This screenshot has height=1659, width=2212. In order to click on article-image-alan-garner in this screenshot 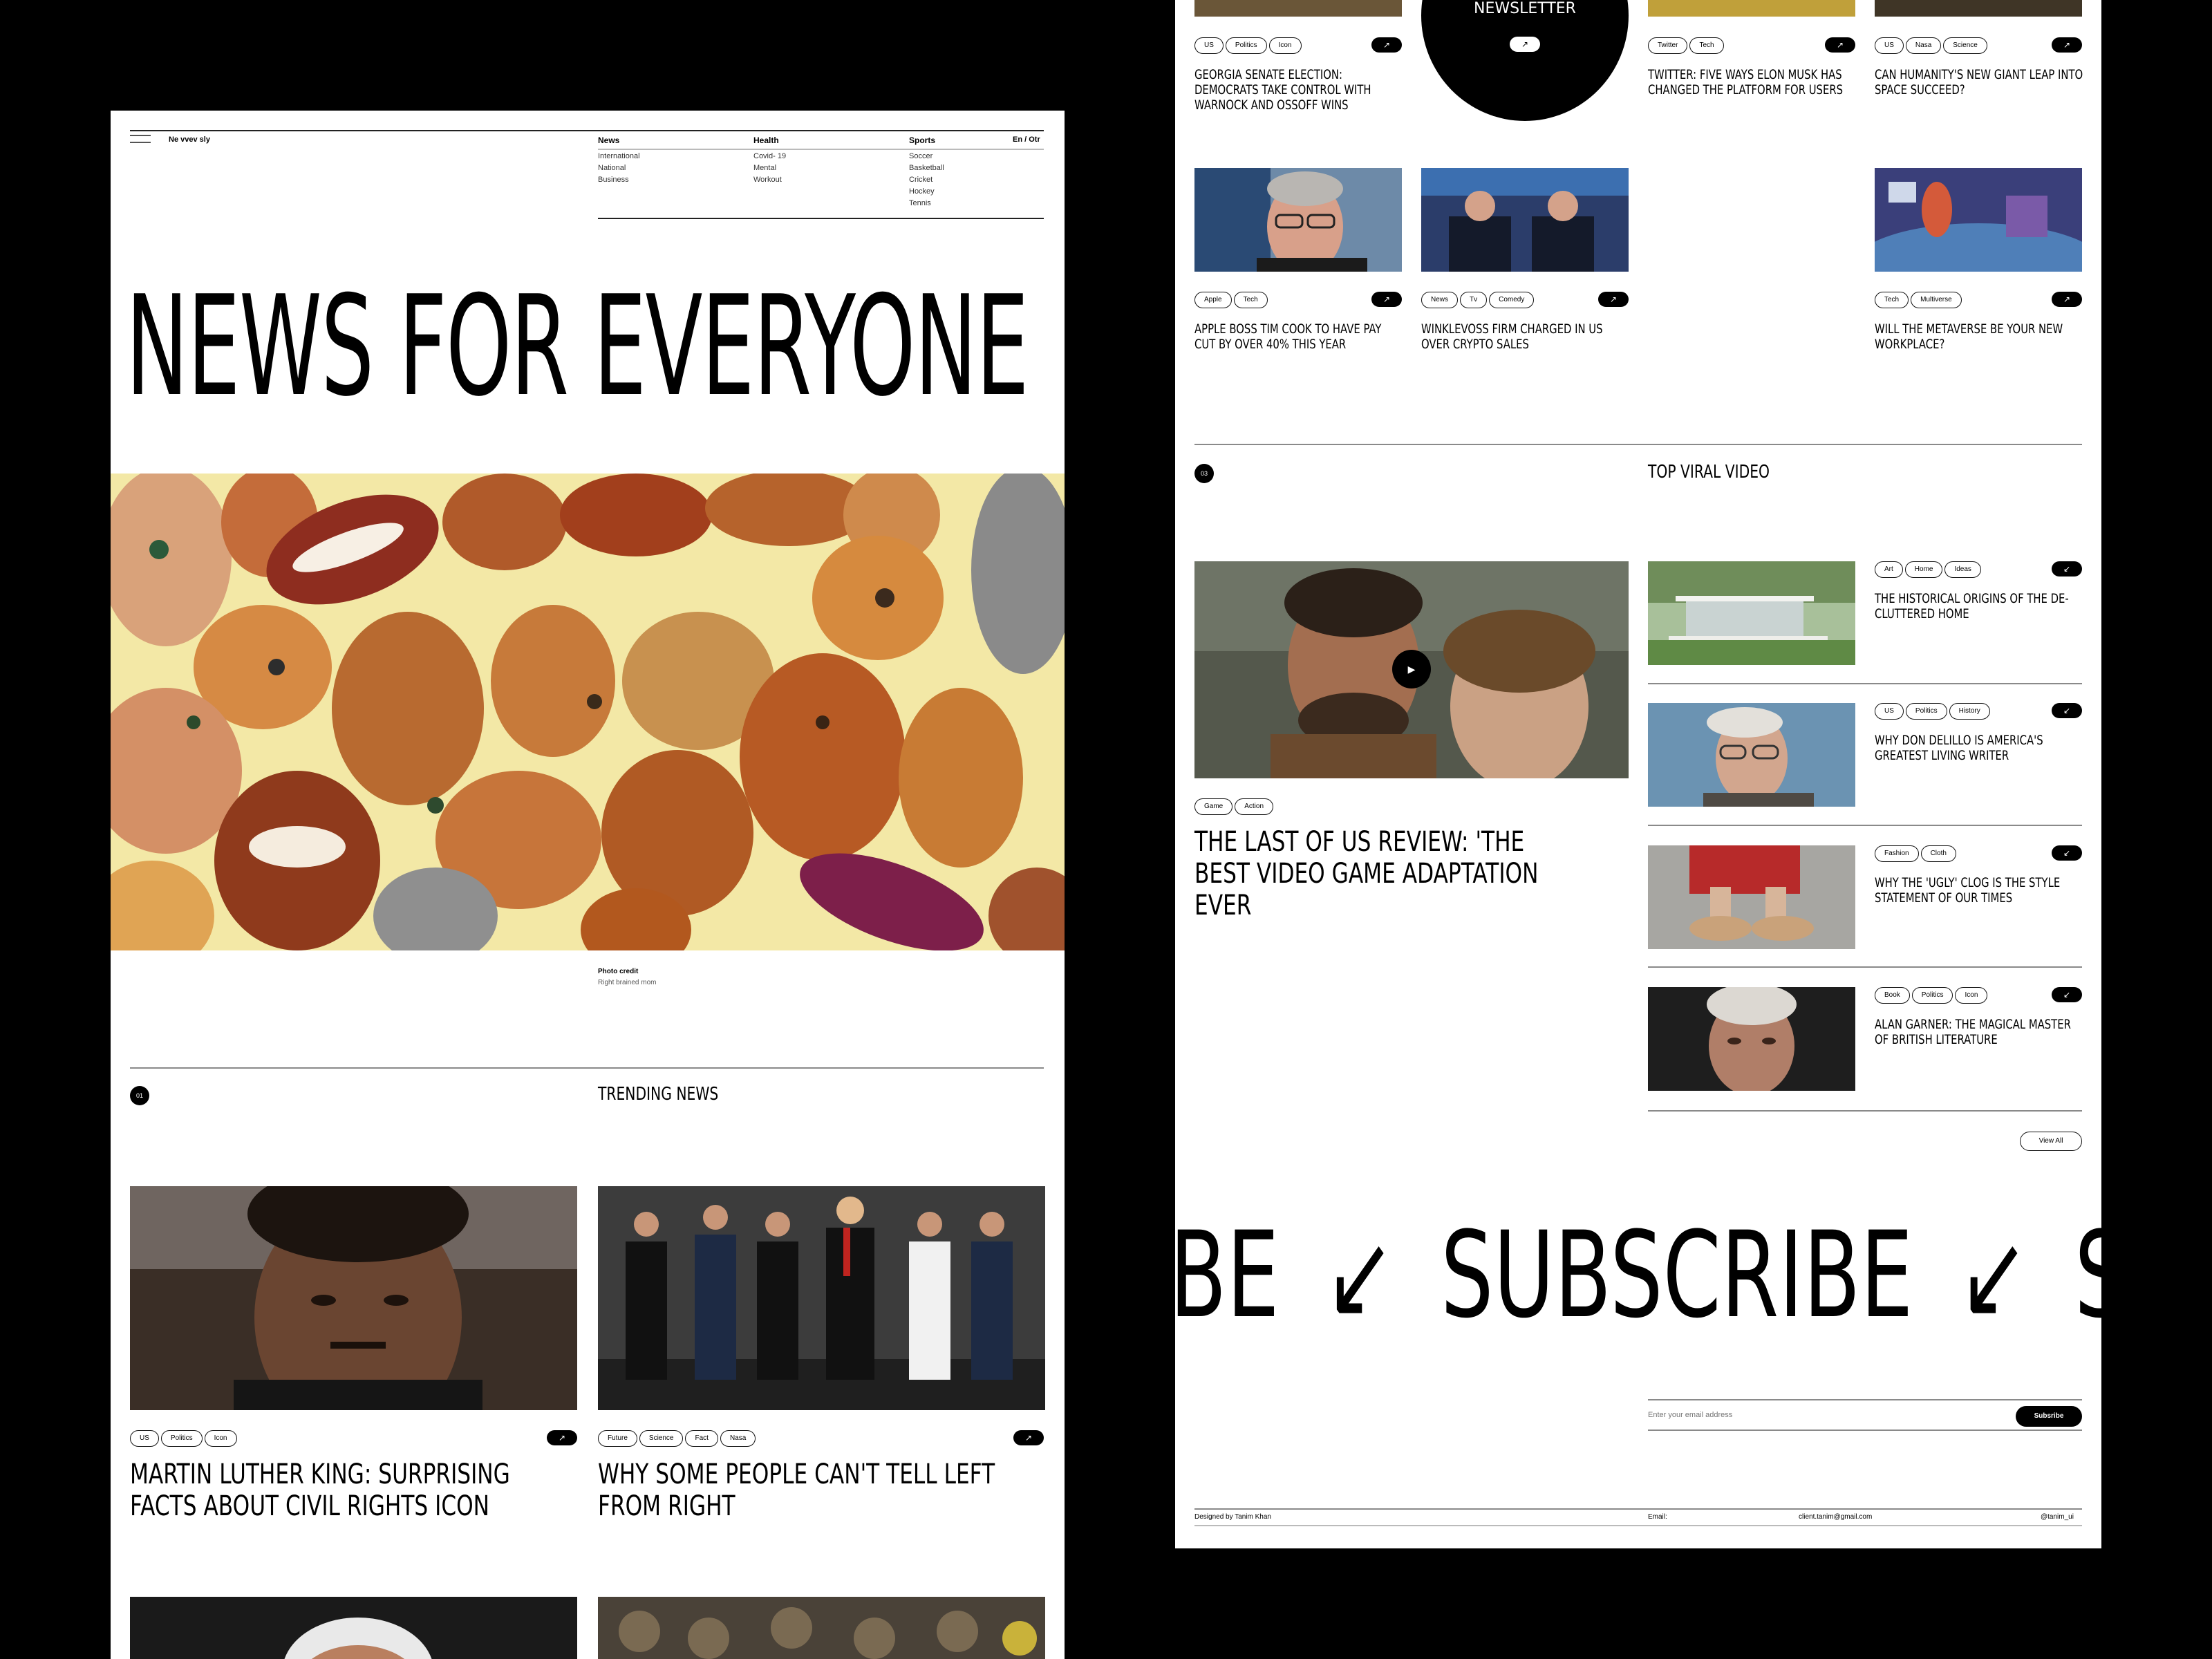, I will do `click(1751, 1039)`.